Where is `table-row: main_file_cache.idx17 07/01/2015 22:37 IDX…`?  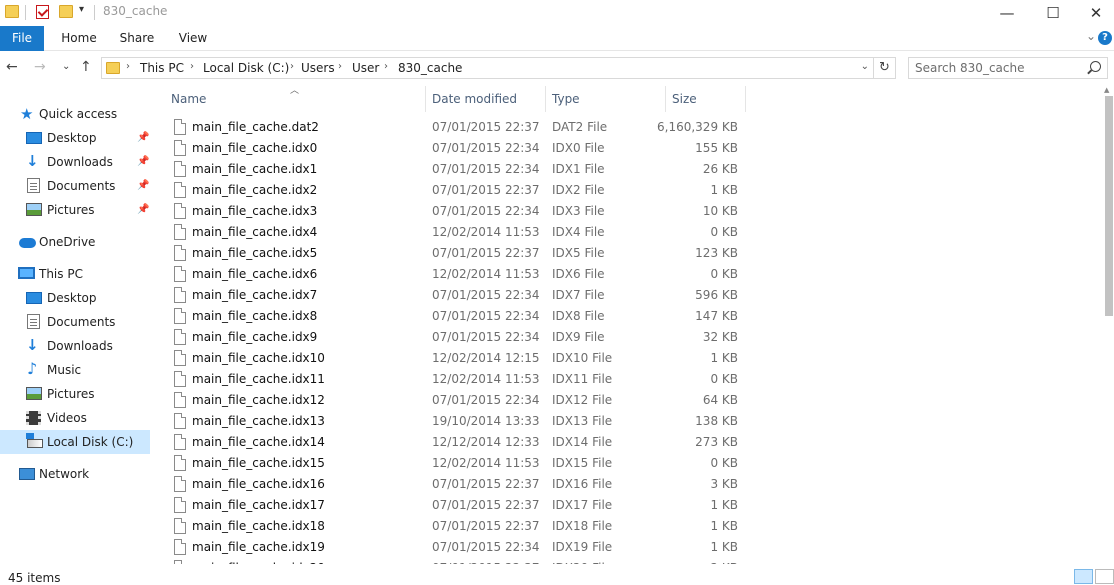
table-row: main_file_cache.idx17 07/01/2015 22:37 IDX… is located at coordinates (457, 505).